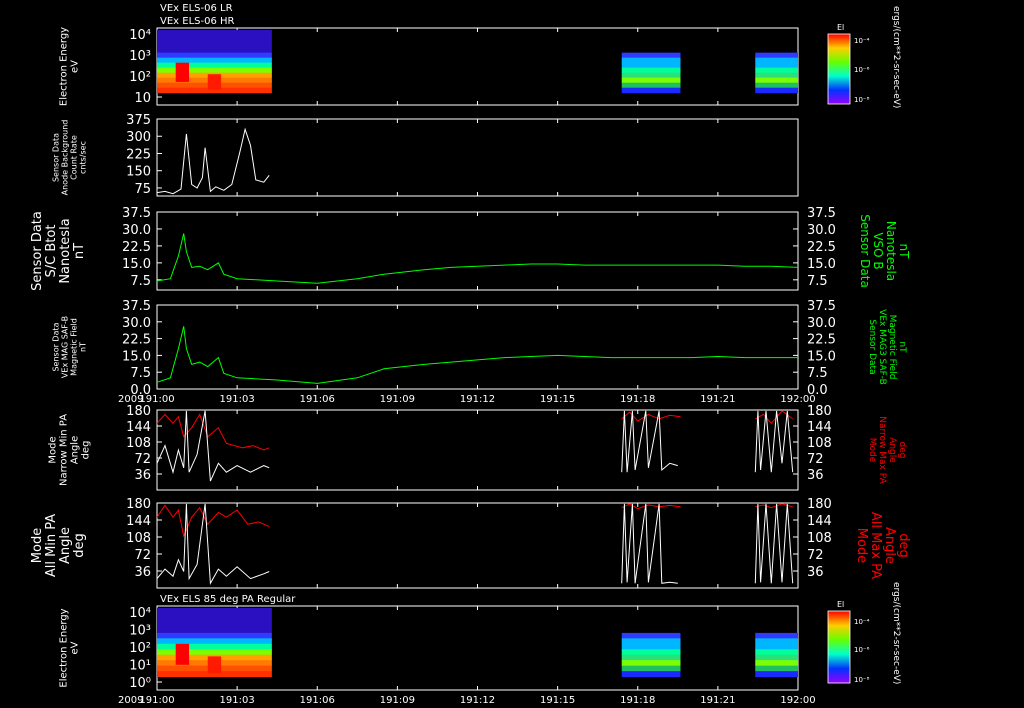 This screenshot has width=1024, height=708. What do you see at coordinates (882, 450) in the screenshot?
I see `y-axis-label-right-line: Narrow Max PA` at bounding box center [882, 450].